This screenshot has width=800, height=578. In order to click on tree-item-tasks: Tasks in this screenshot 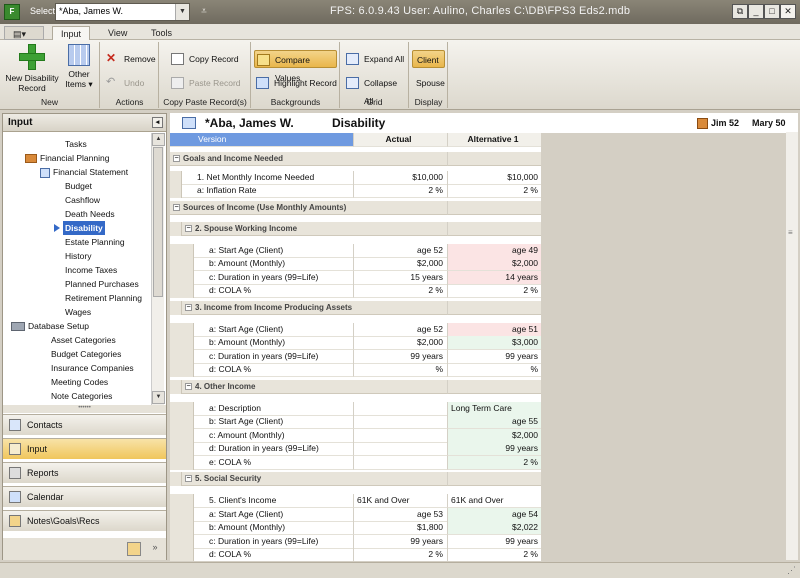, I will do `click(76, 144)`.